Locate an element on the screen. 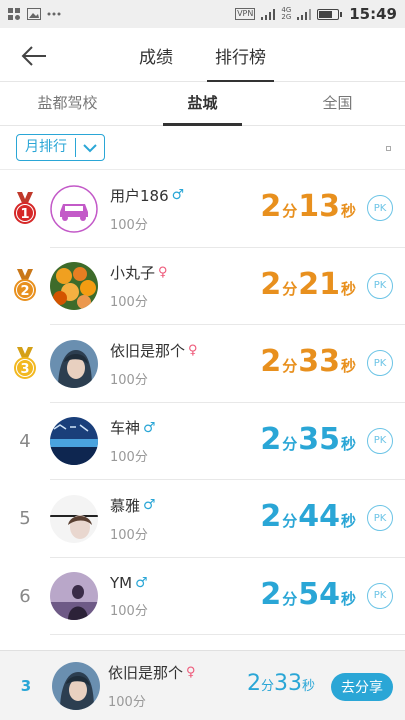 Image resolution: width=405 pixels, height=720 pixels. user-name-line: 依旧是那个 ♀ is located at coordinates (185, 350).